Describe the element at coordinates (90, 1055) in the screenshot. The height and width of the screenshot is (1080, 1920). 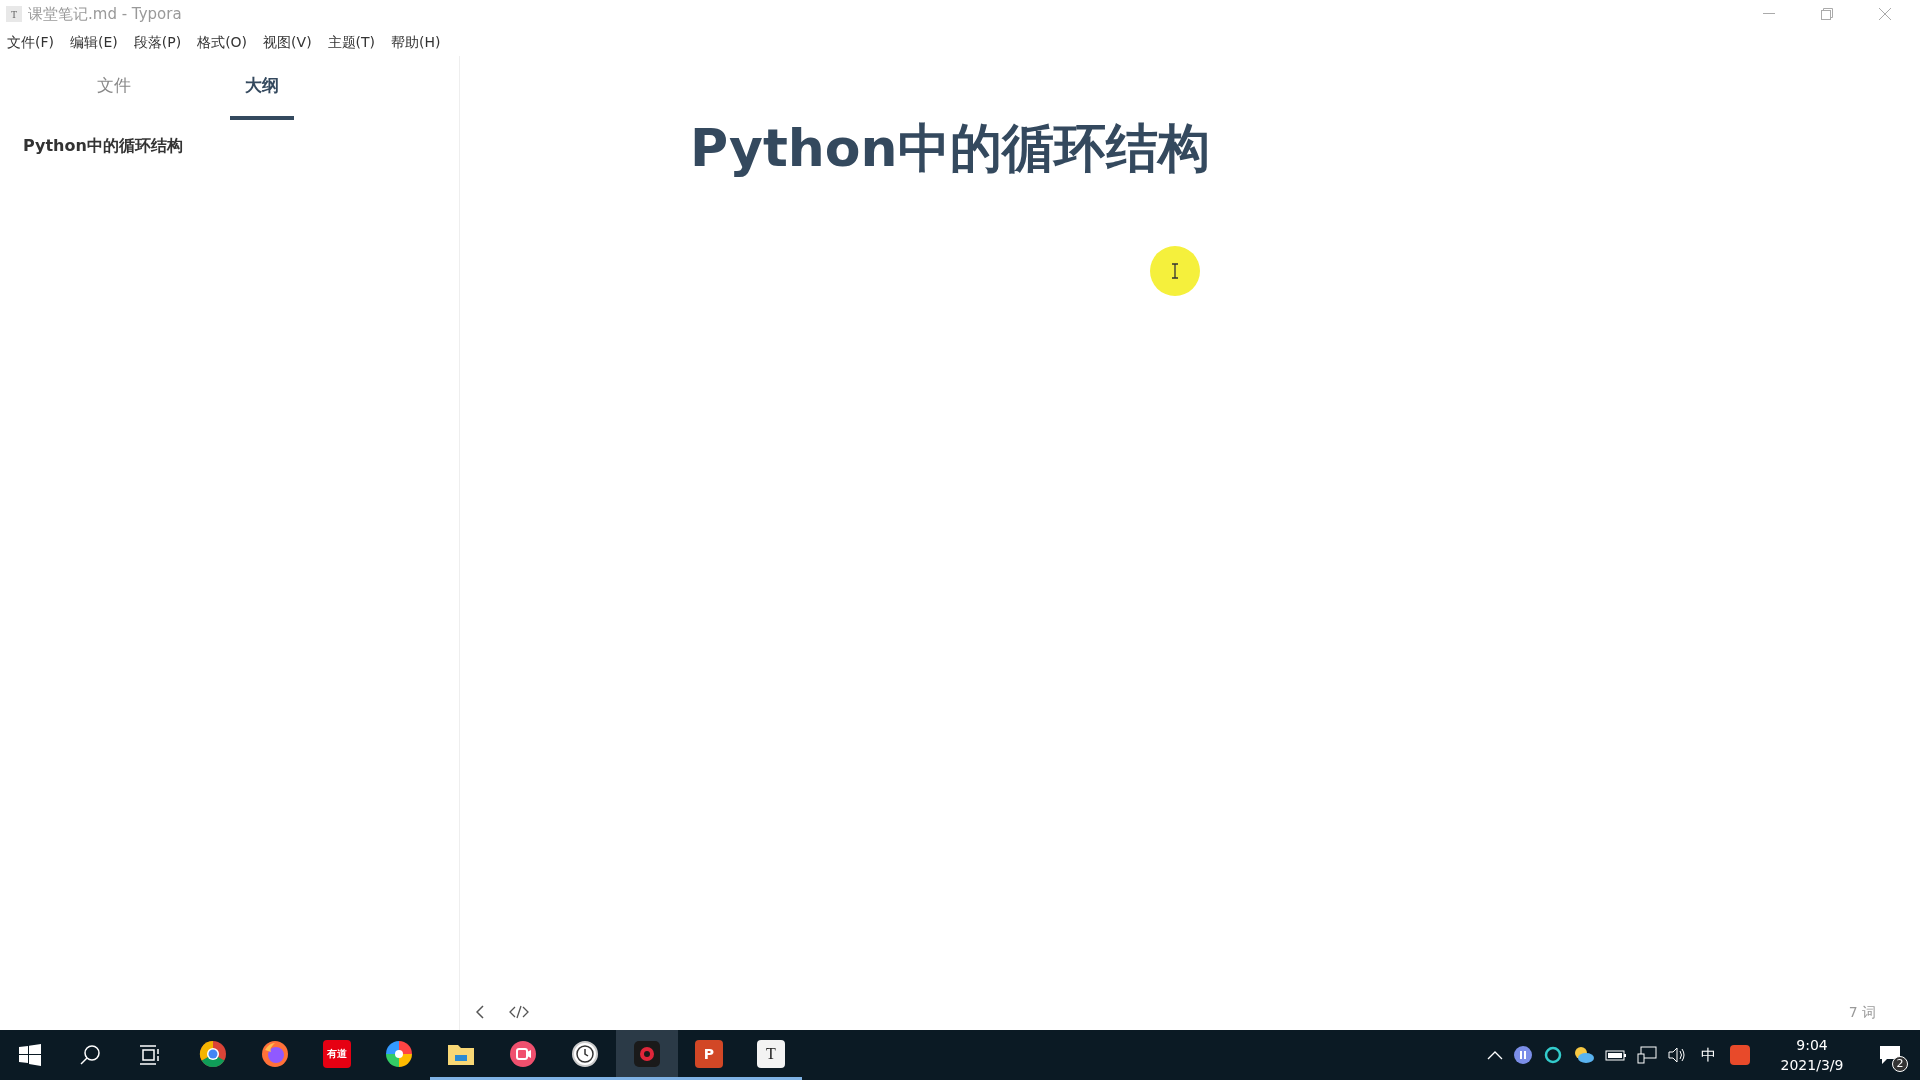
I see `search-icon` at that location.